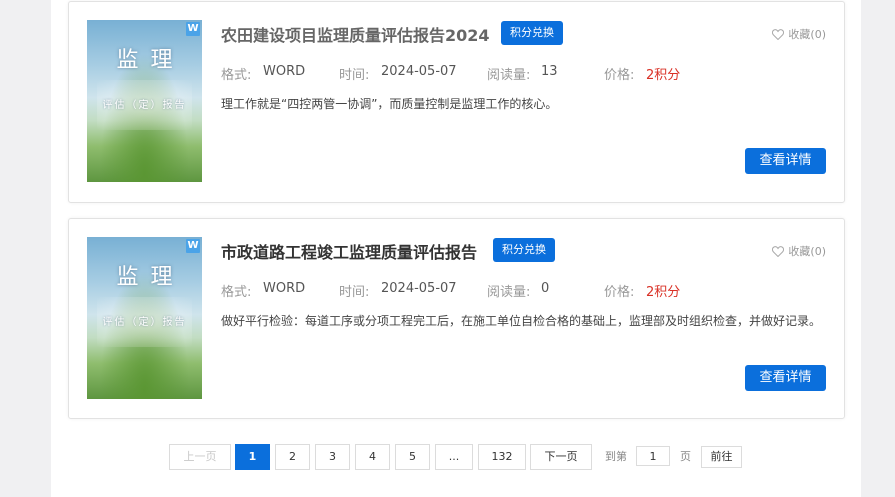 The height and width of the screenshot is (497, 895). Describe the element at coordinates (252, 457) in the screenshot. I see `page-button-1: 1` at that location.